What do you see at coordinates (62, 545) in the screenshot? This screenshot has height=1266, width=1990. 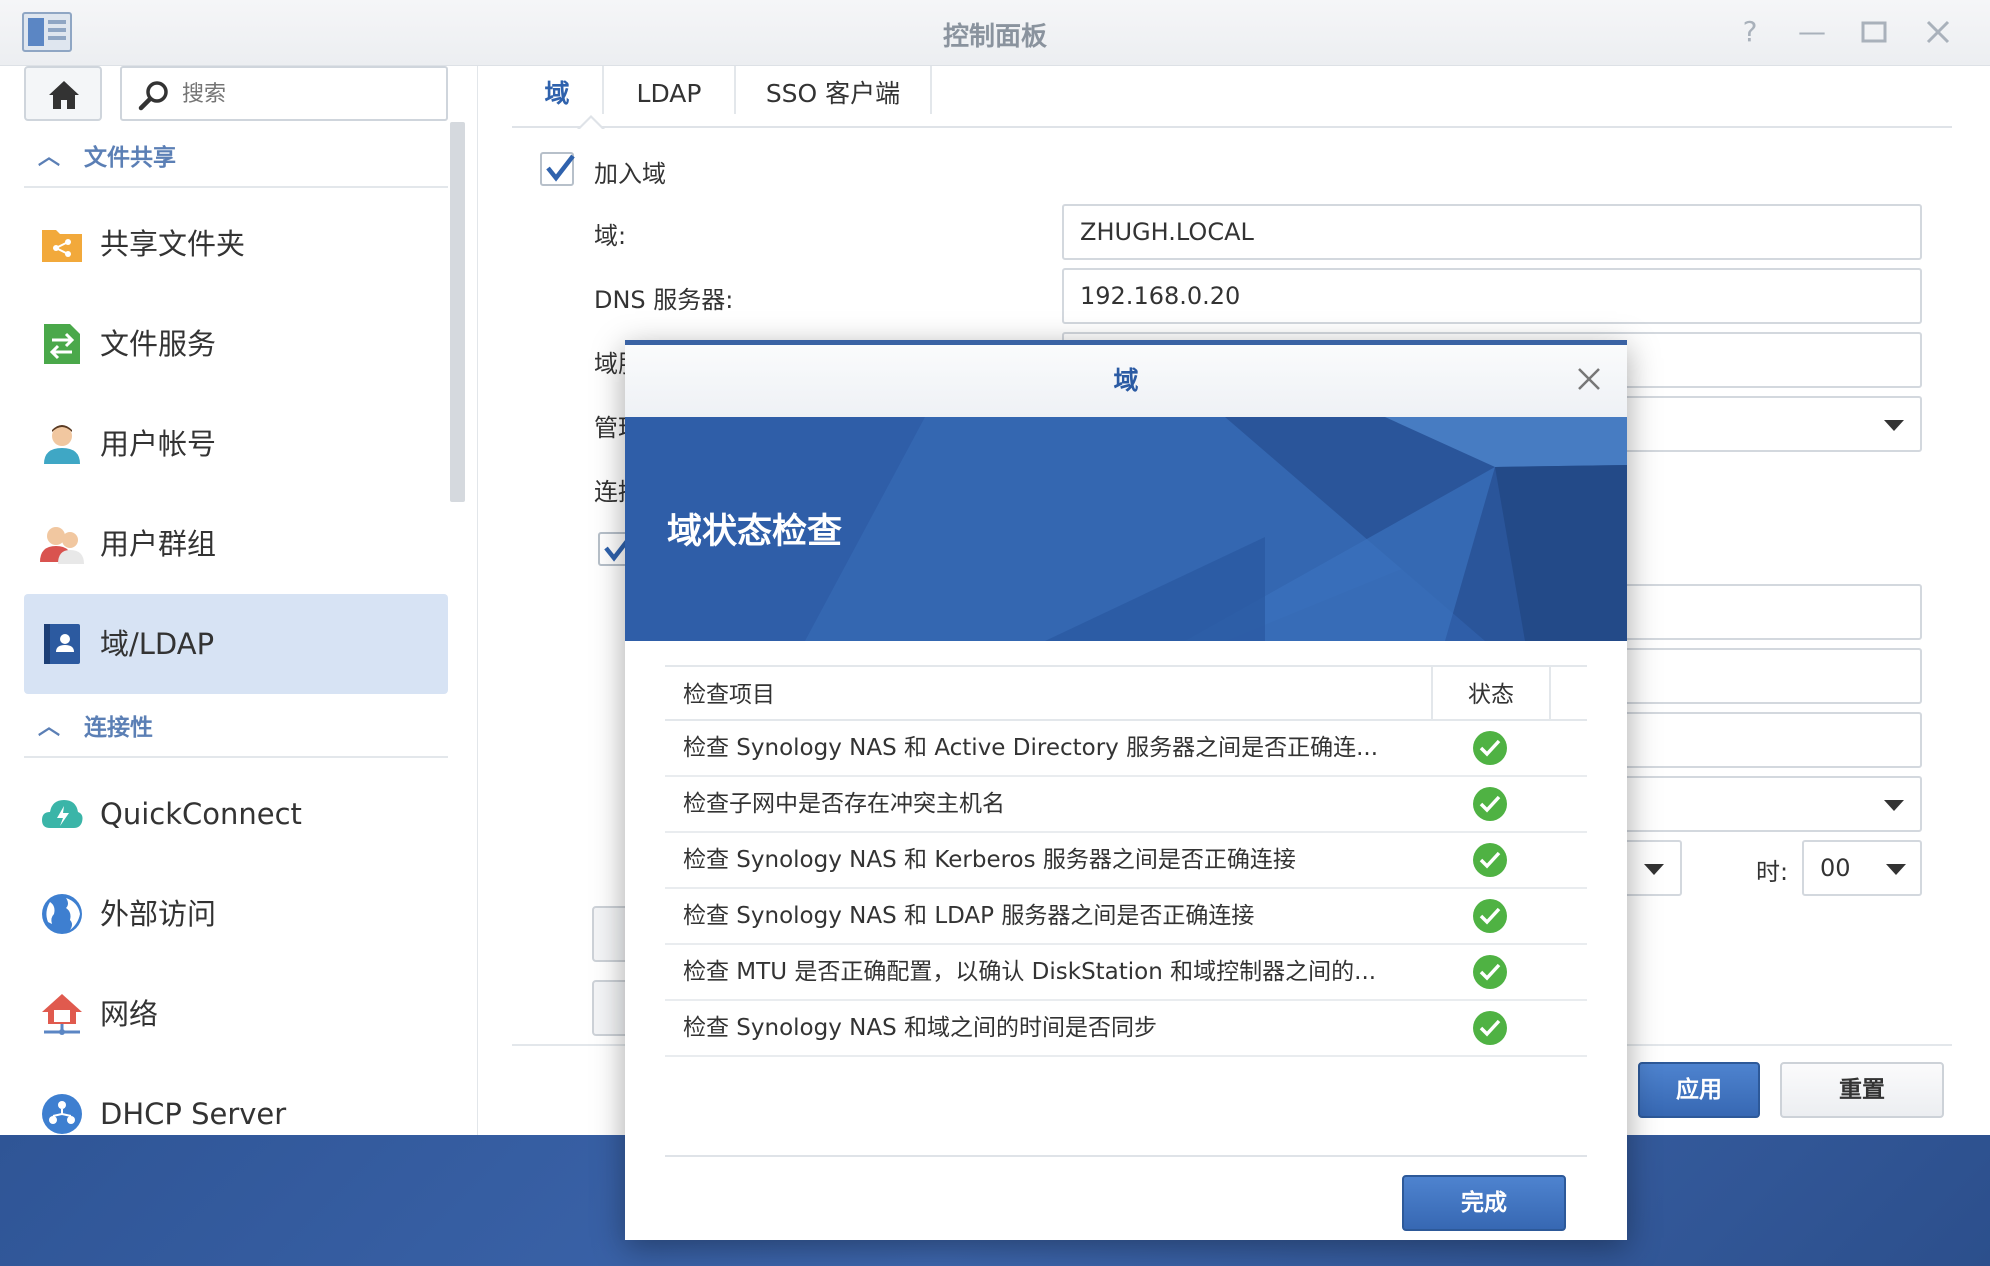 I see `group-icon` at bounding box center [62, 545].